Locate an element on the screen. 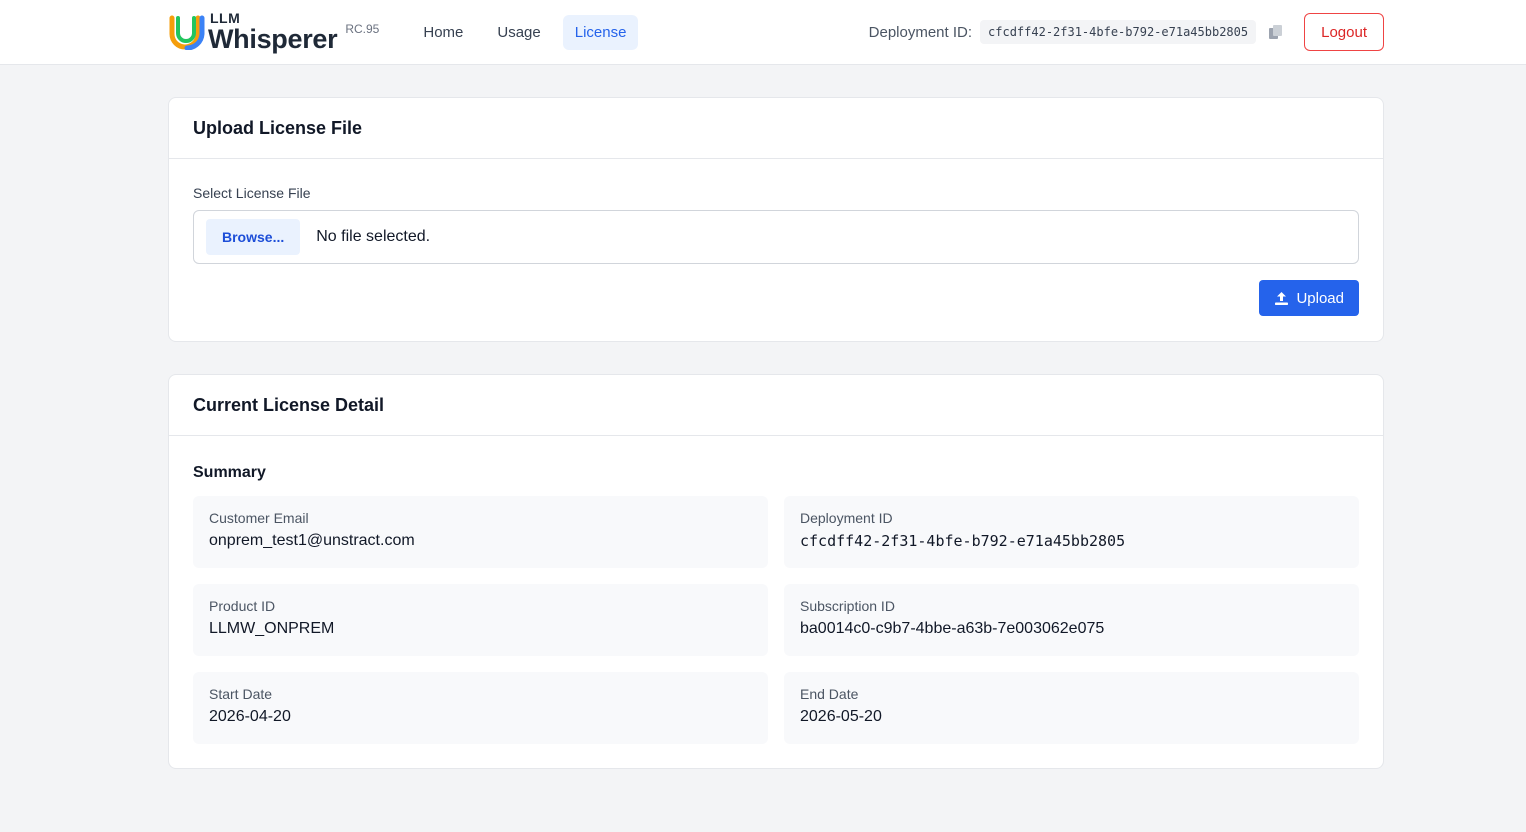 The width and height of the screenshot is (1526, 832). select-license-file-label: Select License File is located at coordinates (252, 193).